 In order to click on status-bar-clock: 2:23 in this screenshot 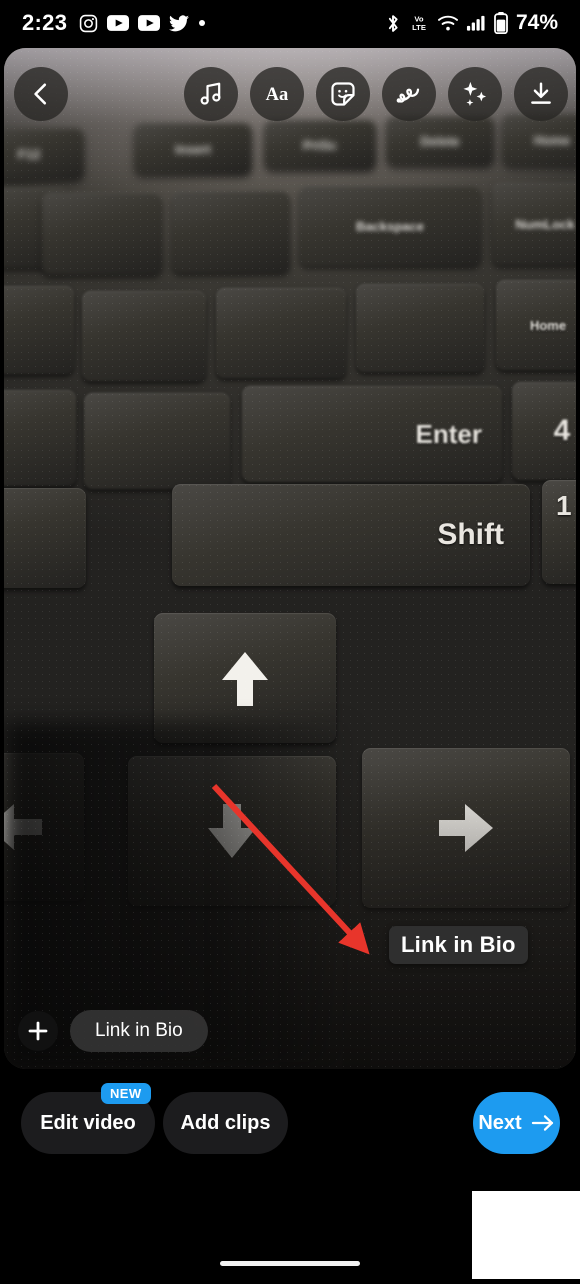, I will do `click(45, 22)`.